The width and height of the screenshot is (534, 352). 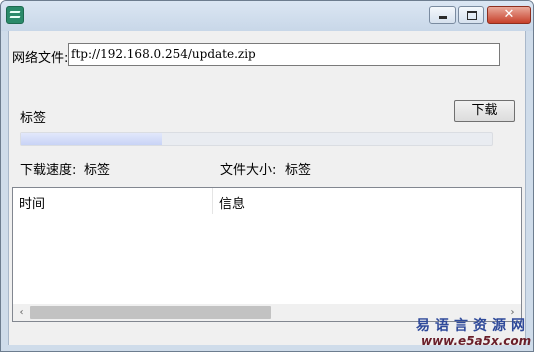 What do you see at coordinates (40, 58) in the screenshot?
I see `file-label: 网络文件:` at bounding box center [40, 58].